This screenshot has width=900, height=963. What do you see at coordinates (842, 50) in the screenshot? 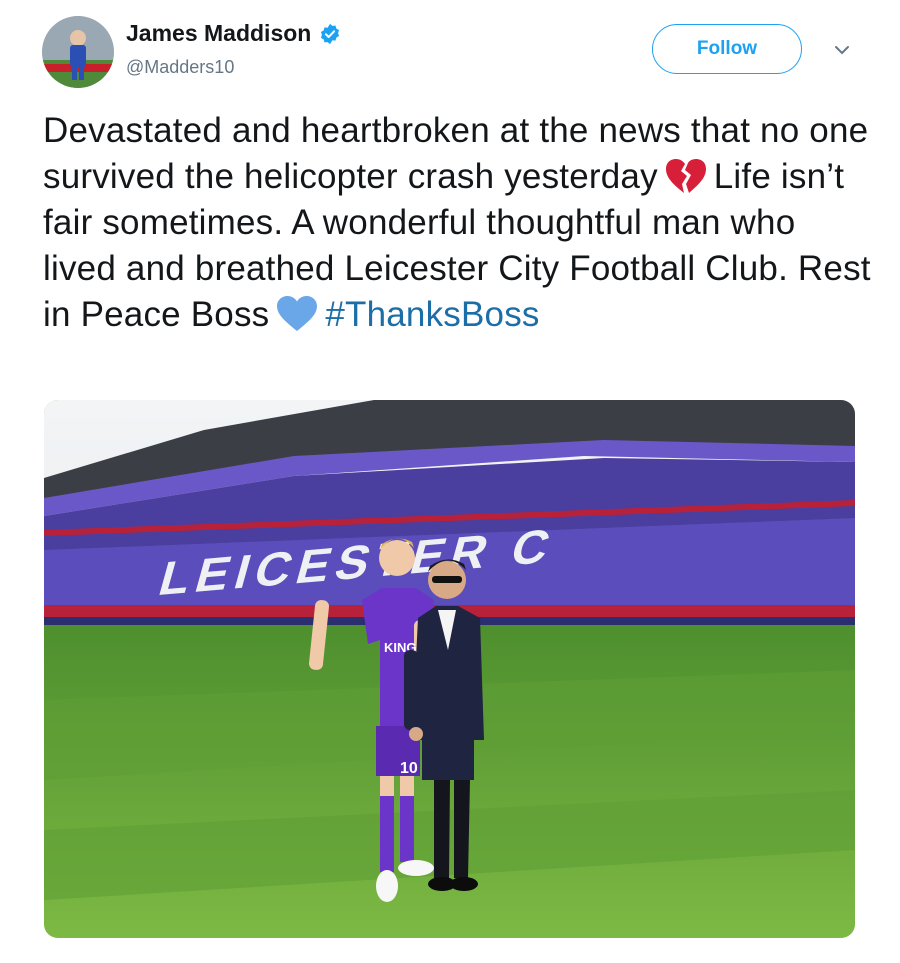
I see `chevron-down-icon` at bounding box center [842, 50].